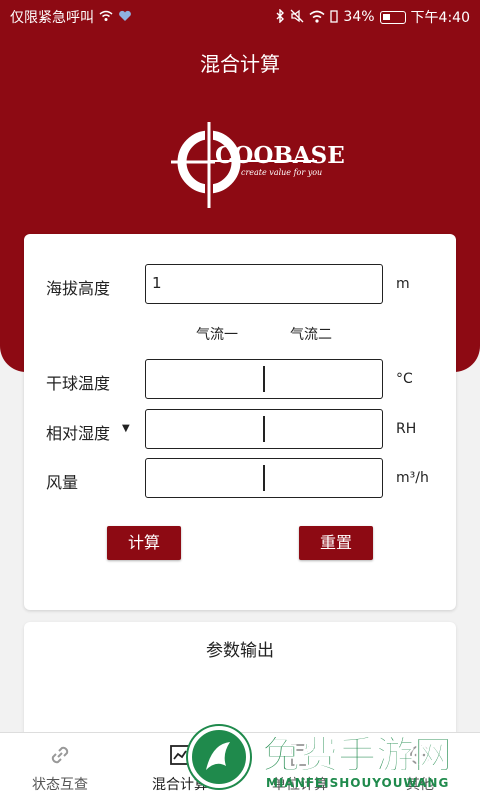 Image resolution: width=480 pixels, height=800 pixels. What do you see at coordinates (297, 17) in the screenshot?
I see `mute-icon` at bounding box center [297, 17].